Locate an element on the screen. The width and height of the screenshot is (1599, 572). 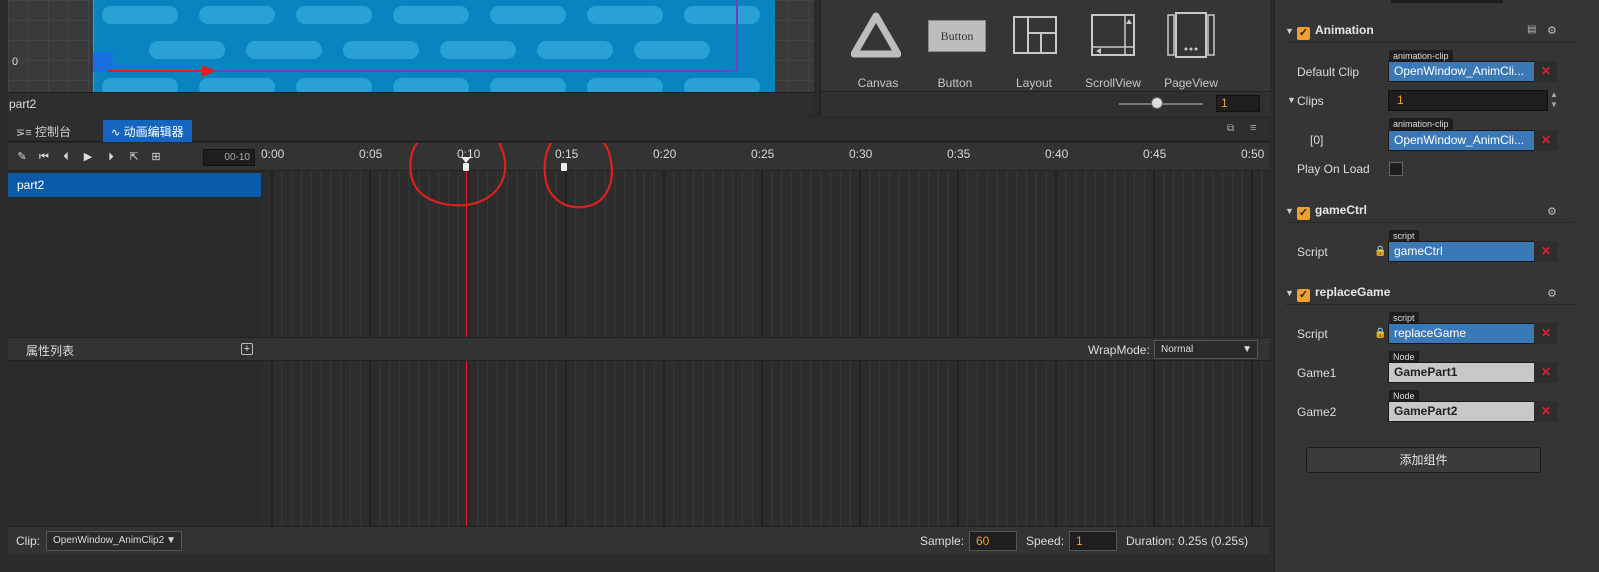
button-icon: Button is located at coordinates (957, 36).